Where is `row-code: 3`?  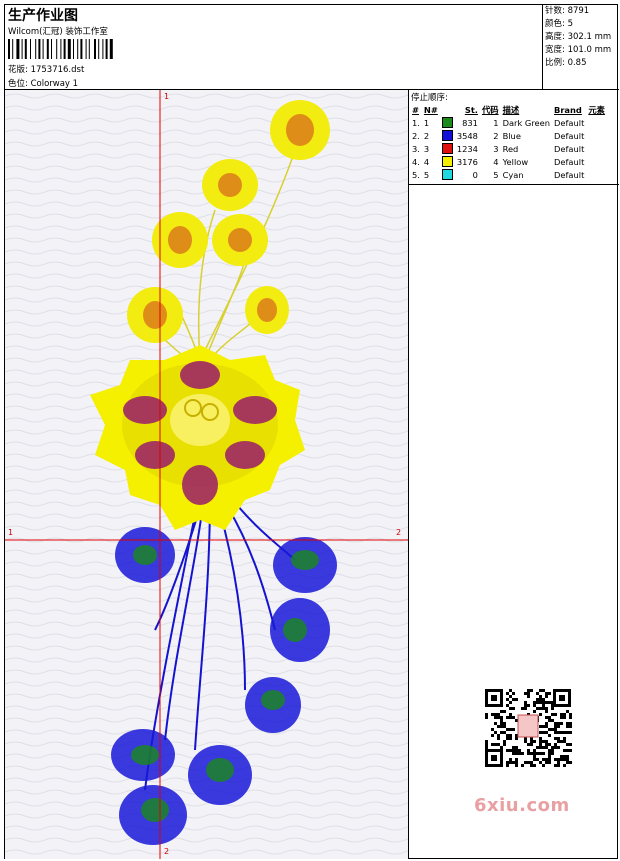 row-code: 3 is located at coordinates (496, 148).